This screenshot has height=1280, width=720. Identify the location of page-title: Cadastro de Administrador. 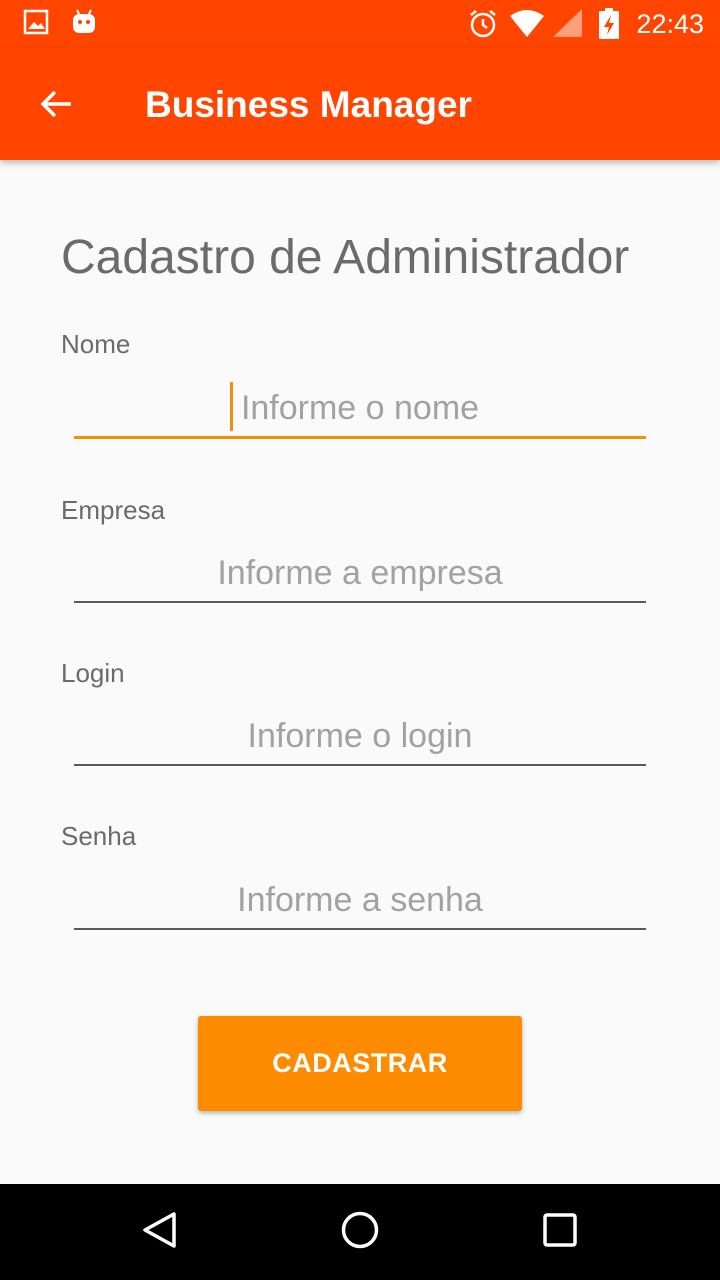
(345, 257).